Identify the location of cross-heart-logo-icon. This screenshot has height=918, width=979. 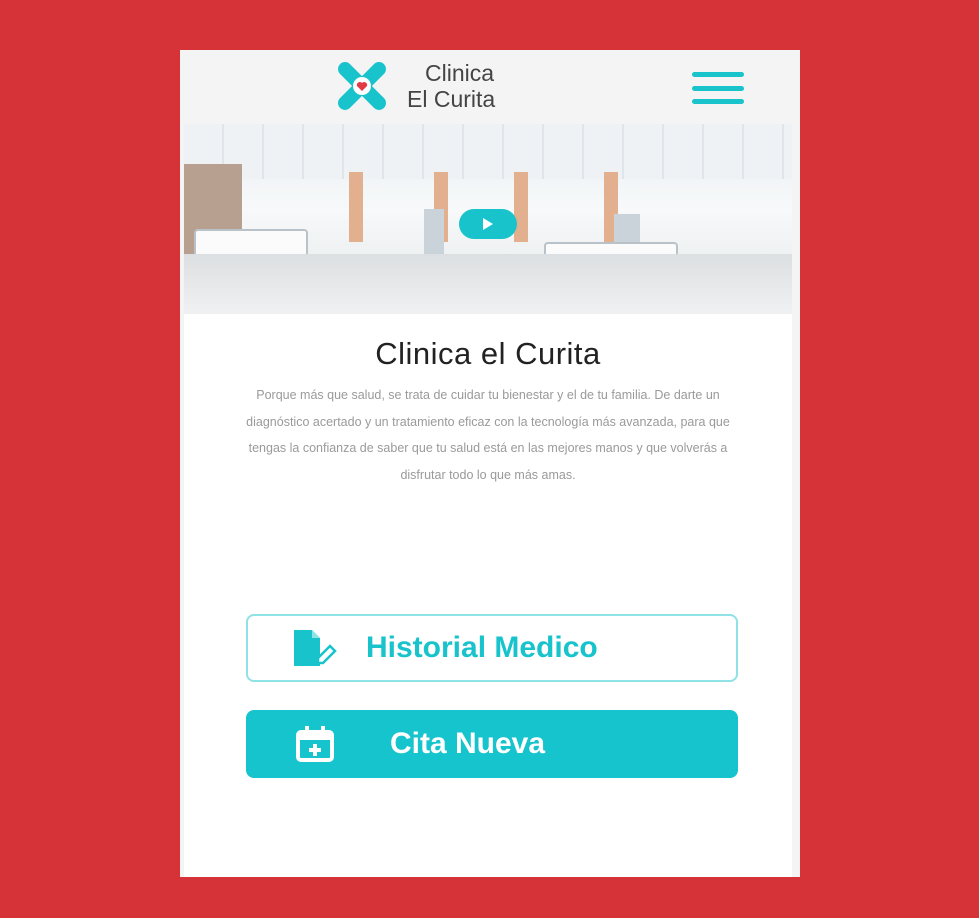
(362, 86).